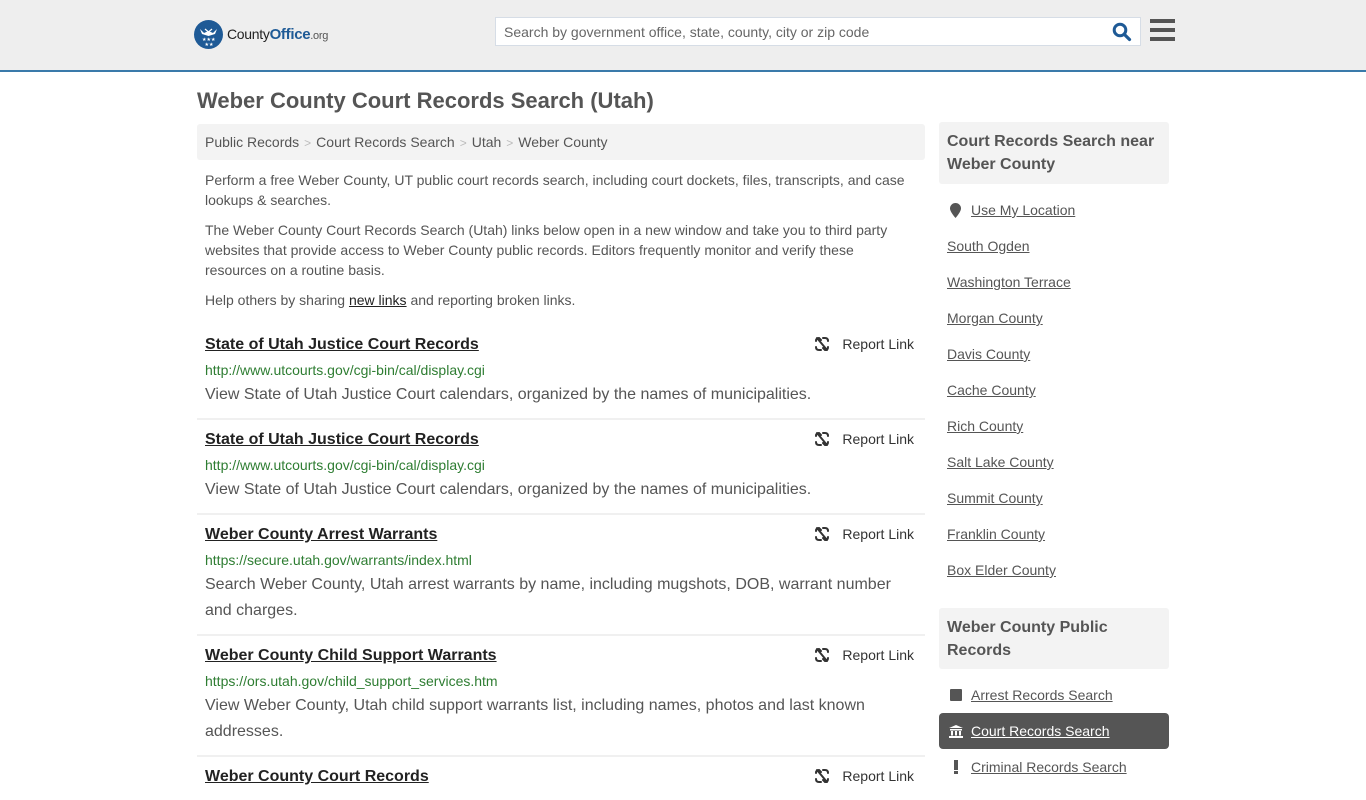 The image size is (1366, 800). I want to click on nearby-link-box-elder-county: Box Elder County, so click(1057, 570).